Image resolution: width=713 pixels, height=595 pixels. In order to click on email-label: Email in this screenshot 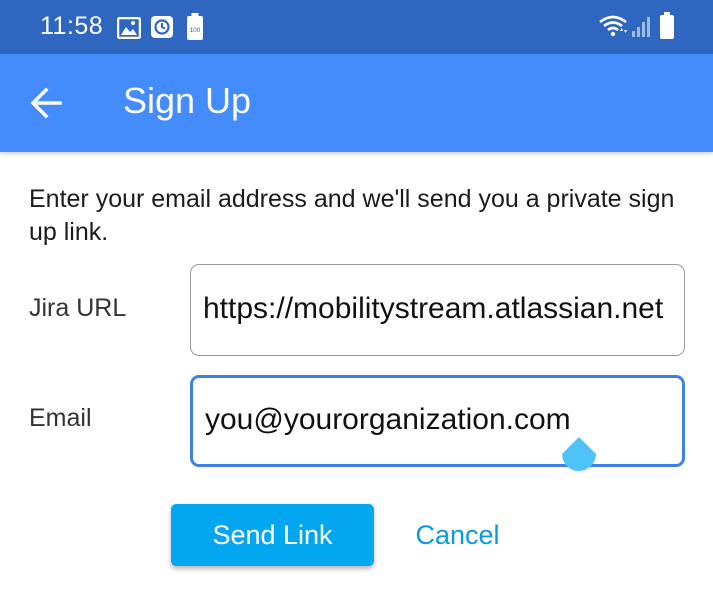, I will do `click(60, 418)`.